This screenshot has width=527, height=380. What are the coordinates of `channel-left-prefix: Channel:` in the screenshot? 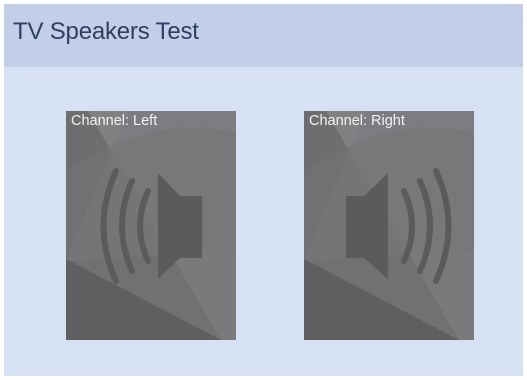 It's located at (100, 121).